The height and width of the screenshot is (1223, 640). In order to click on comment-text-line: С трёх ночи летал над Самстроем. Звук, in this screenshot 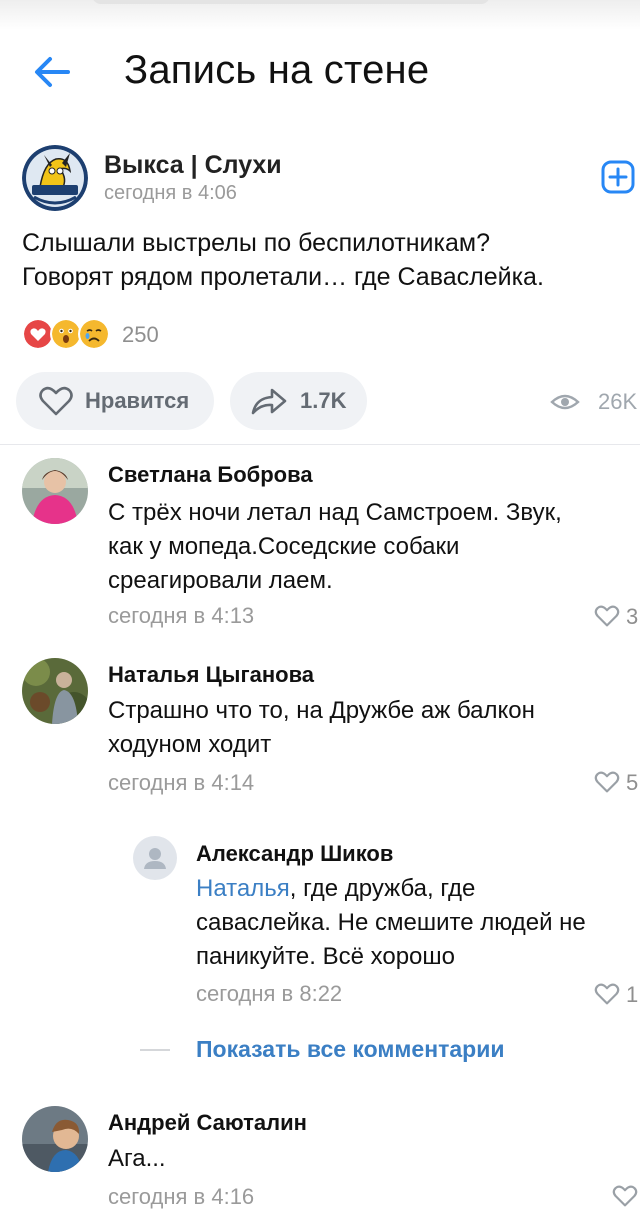, I will do `click(335, 512)`.